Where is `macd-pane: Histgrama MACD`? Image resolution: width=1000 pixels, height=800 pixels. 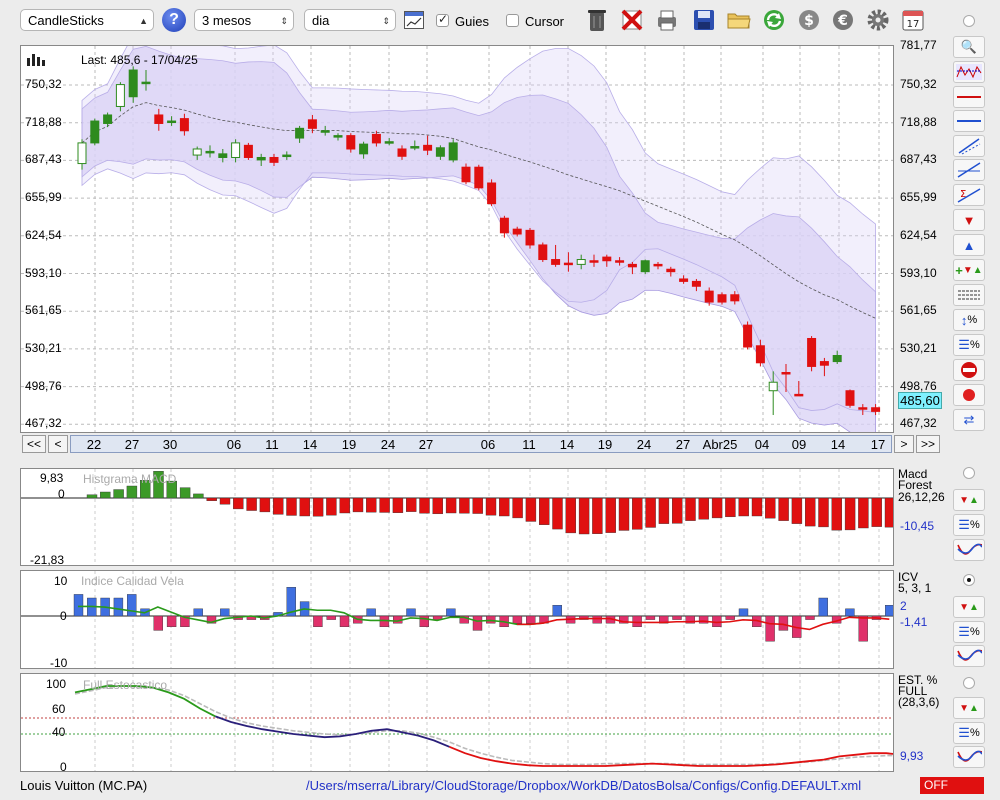 macd-pane: Histgrama MACD is located at coordinates (457, 517).